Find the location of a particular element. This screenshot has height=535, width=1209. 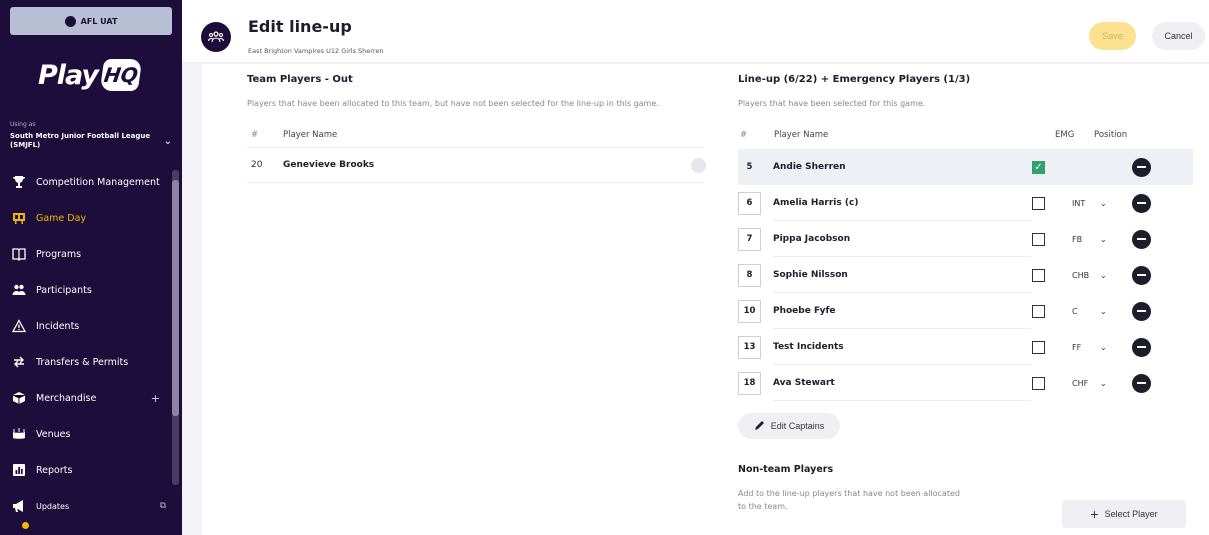

expand-icon: + is located at coordinates (155, 398).